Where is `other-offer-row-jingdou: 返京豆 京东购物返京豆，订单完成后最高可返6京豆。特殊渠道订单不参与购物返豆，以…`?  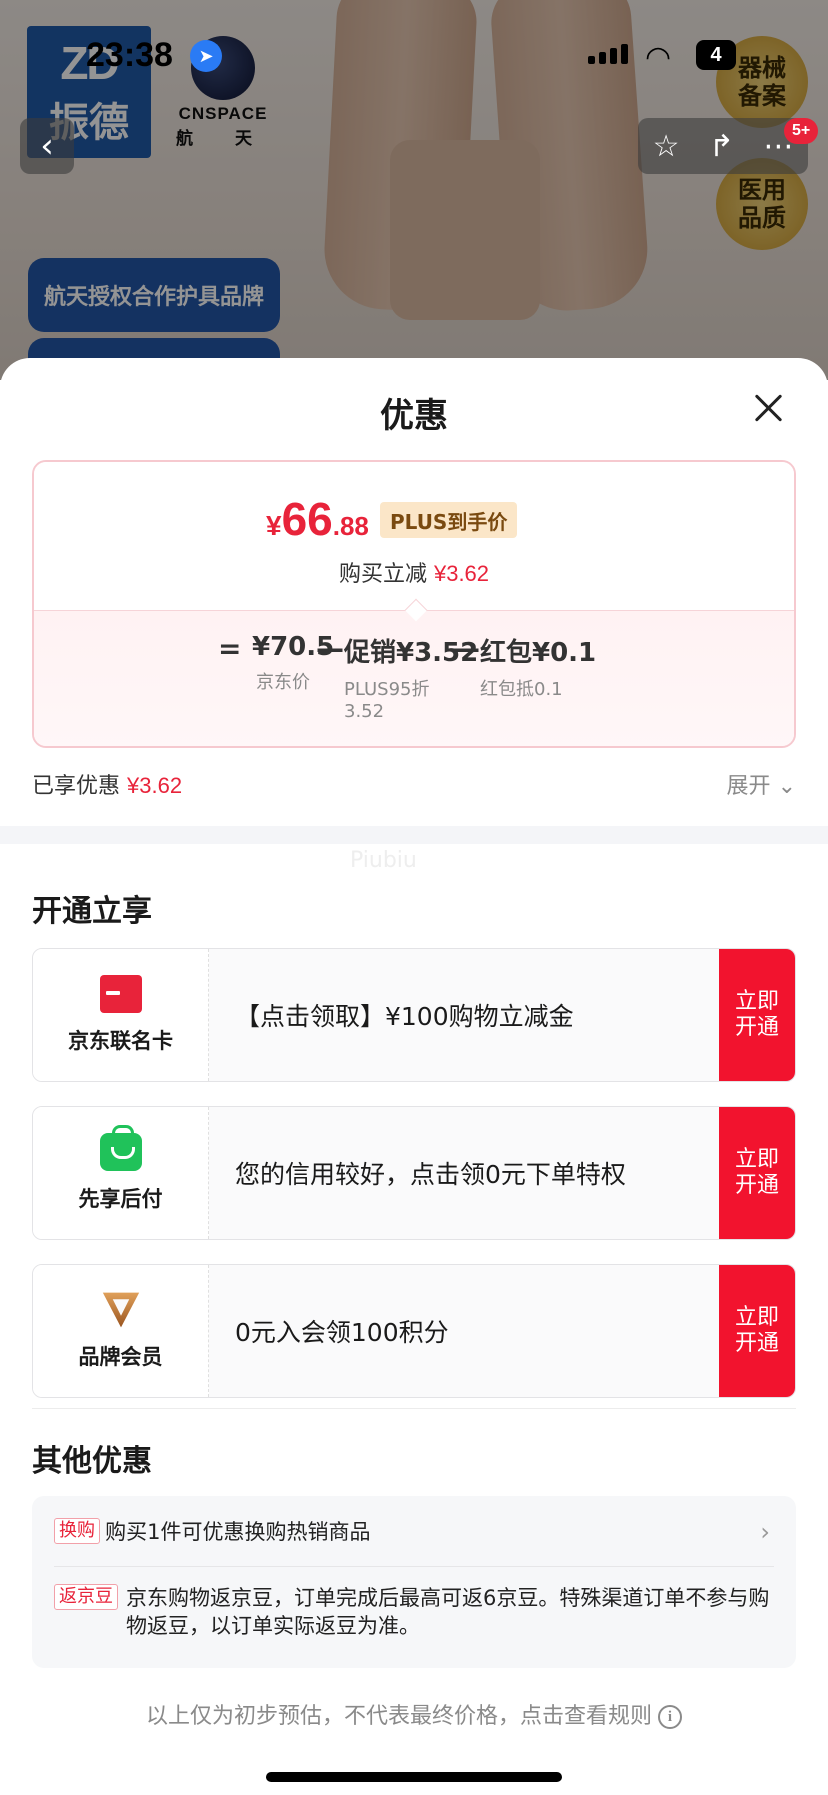 other-offer-row-jingdou: 返京豆 京东购物返京豆，订单完成后最高可返6京豆。特殊渠道订单不参与购物返豆，以… is located at coordinates (414, 1612).